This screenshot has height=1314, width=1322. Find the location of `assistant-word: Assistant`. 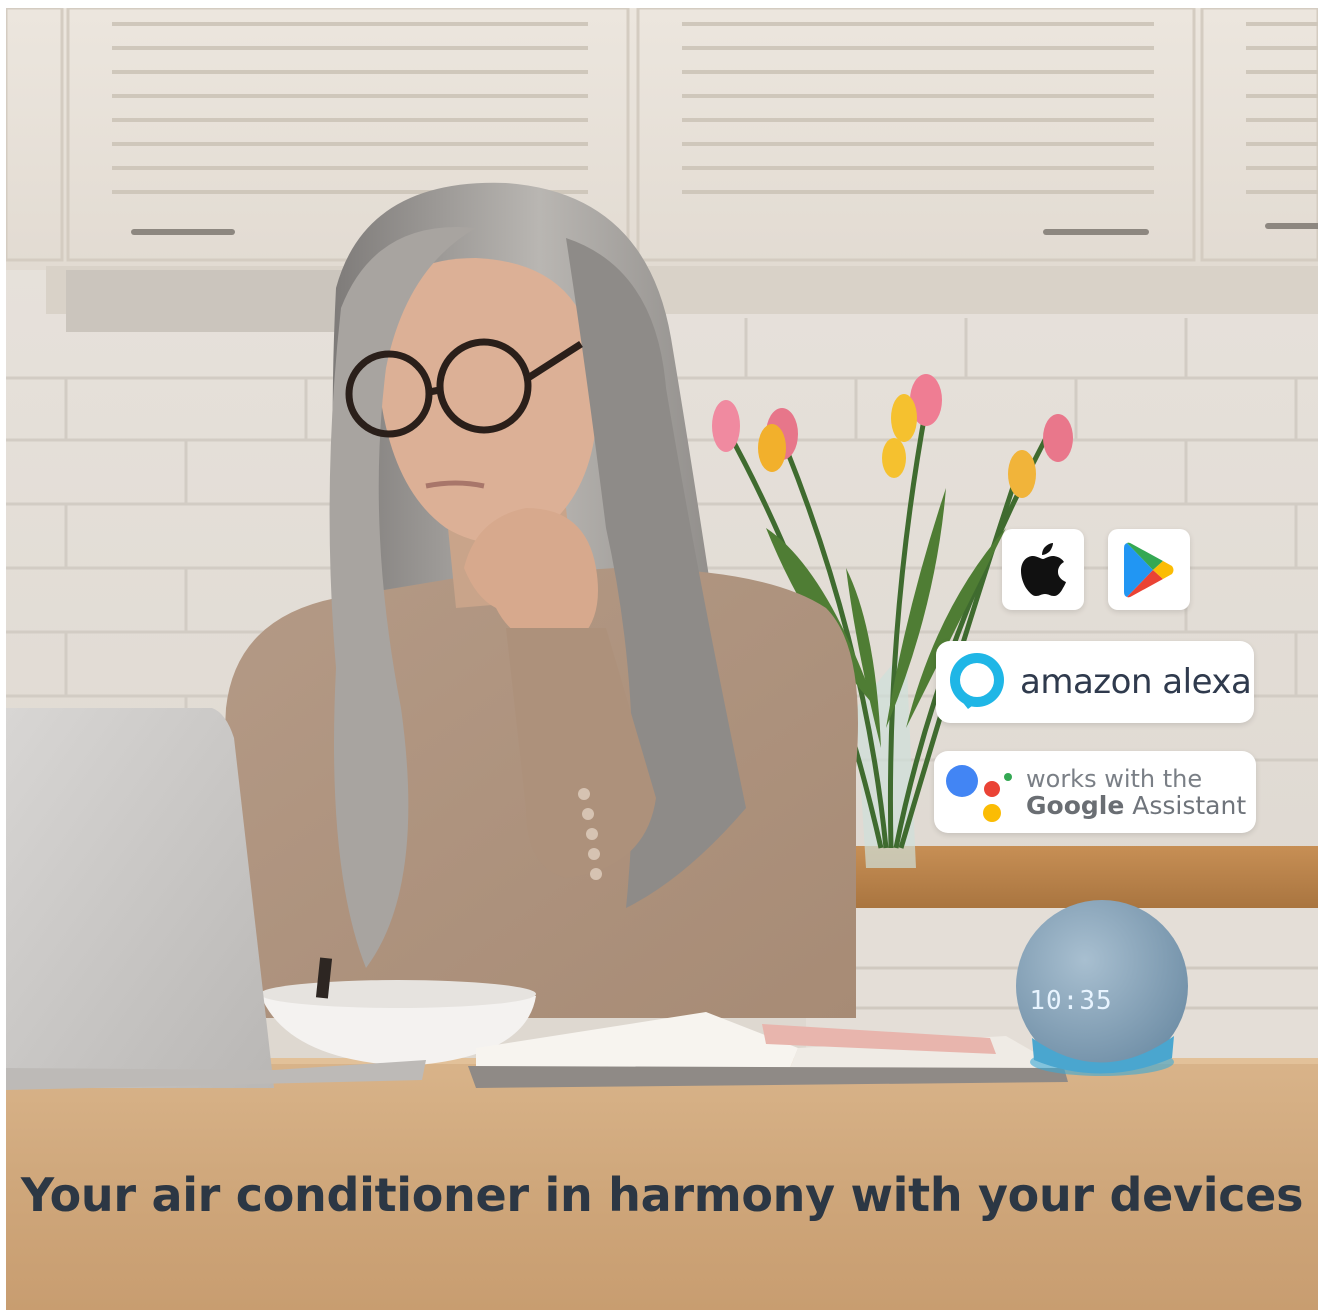

assistant-word: Assistant is located at coordinates (1185, 805).